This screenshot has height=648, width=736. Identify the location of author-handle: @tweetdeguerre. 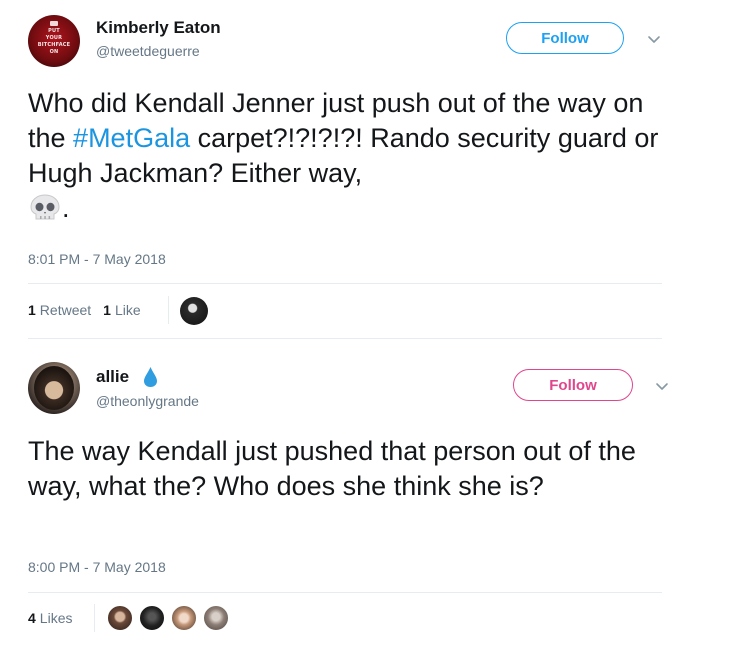
(148, 51).